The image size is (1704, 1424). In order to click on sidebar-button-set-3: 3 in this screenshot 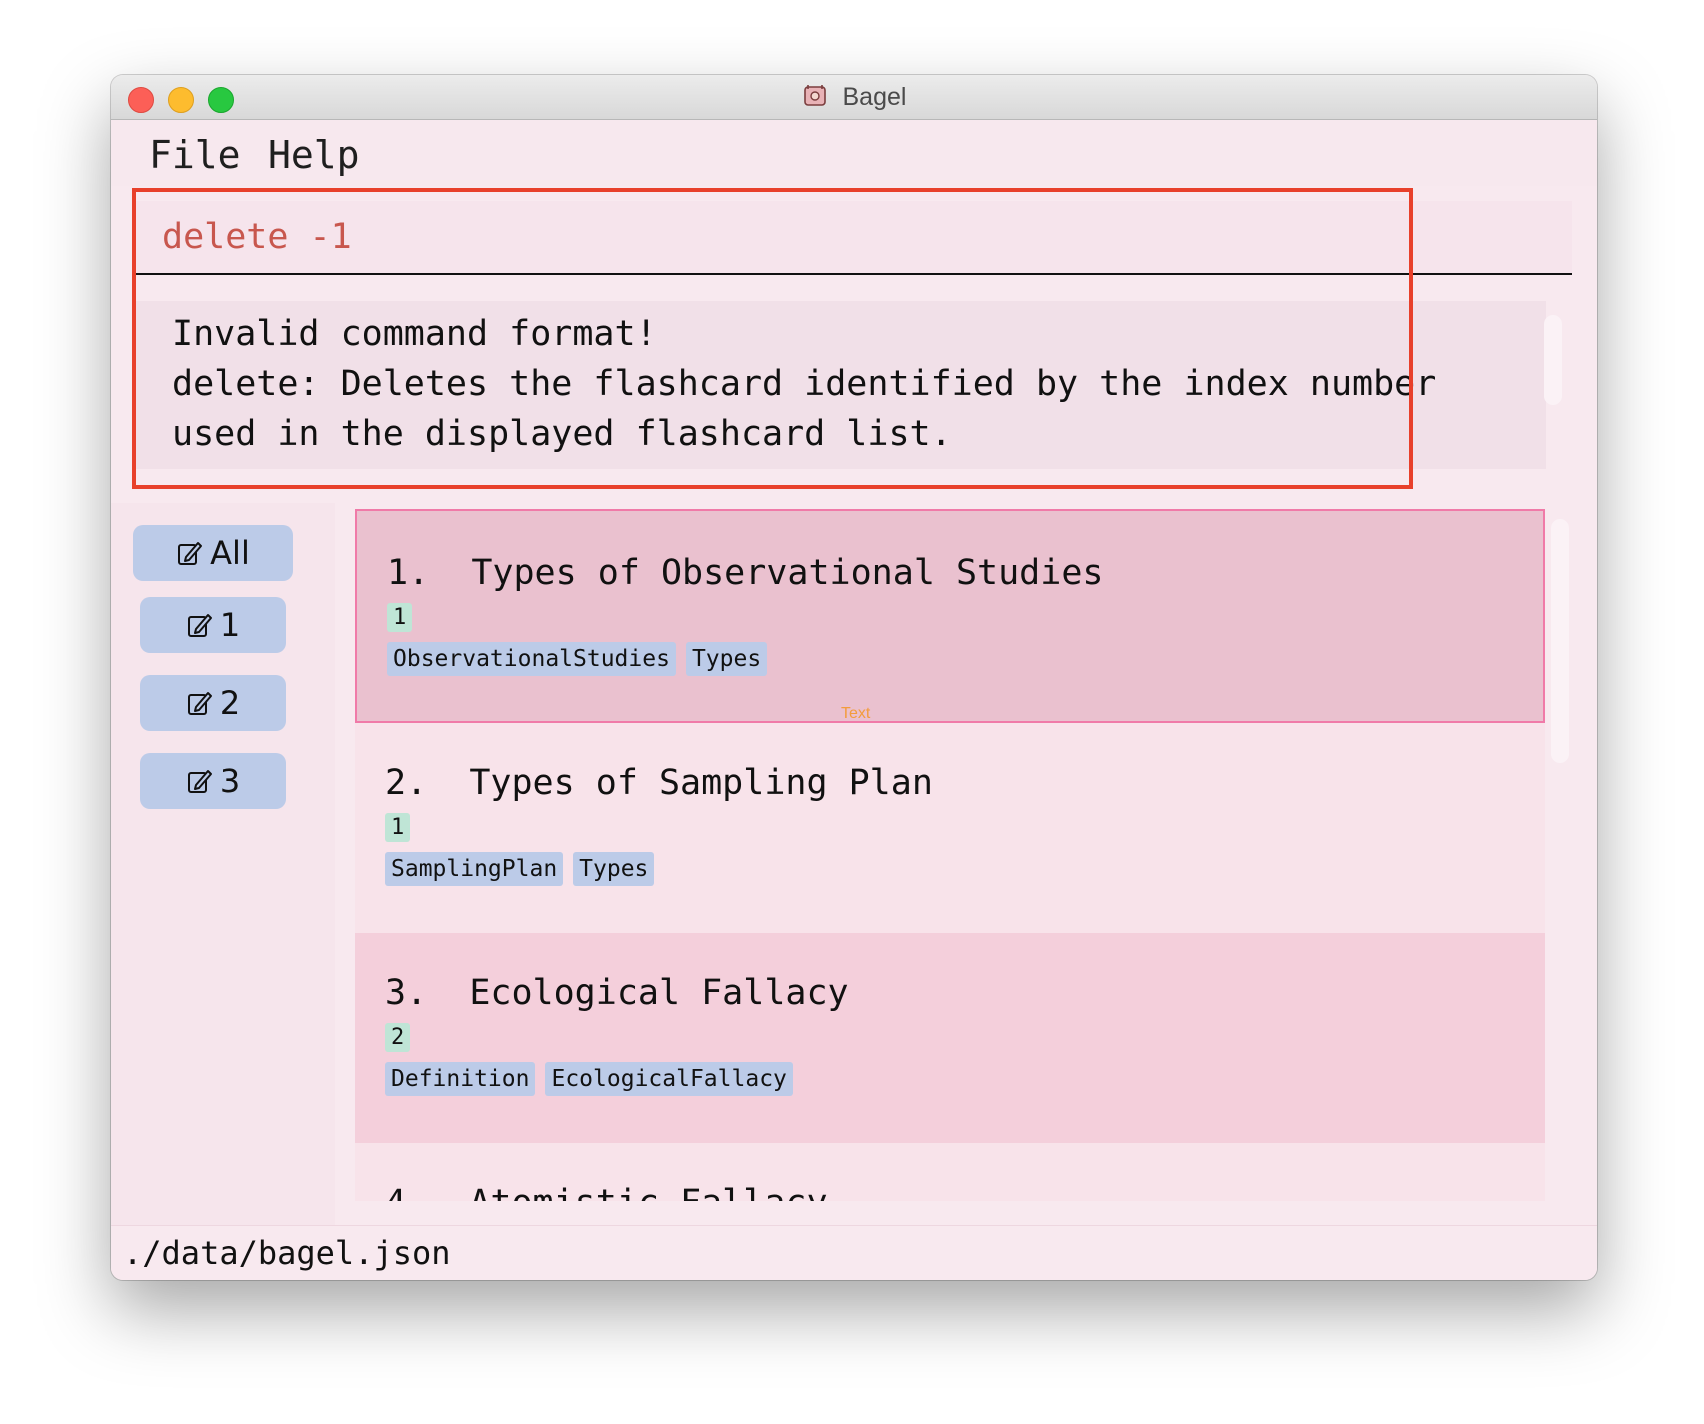, I will do `click(213, 781)`.